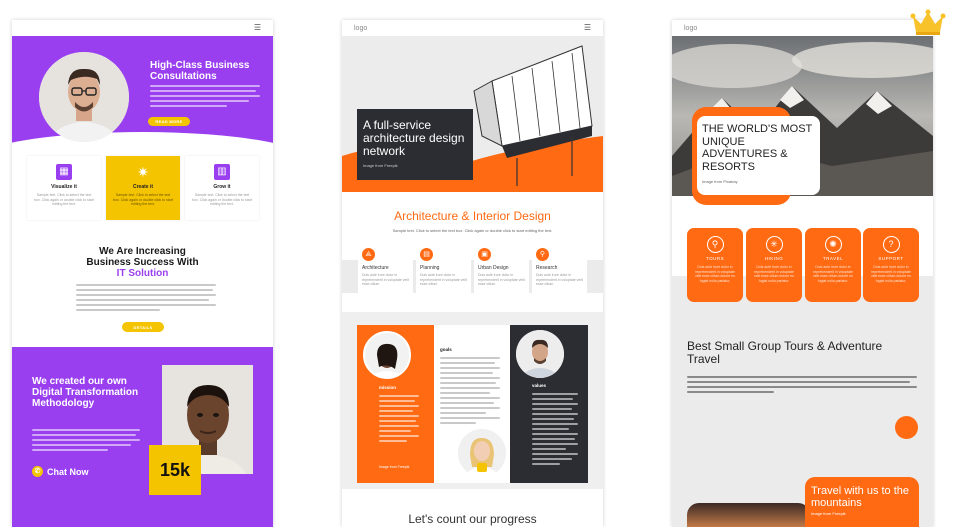  Describe the element at coordinates (175, 470) in the screenshot. I see `stat-badge: 15k` at that location.